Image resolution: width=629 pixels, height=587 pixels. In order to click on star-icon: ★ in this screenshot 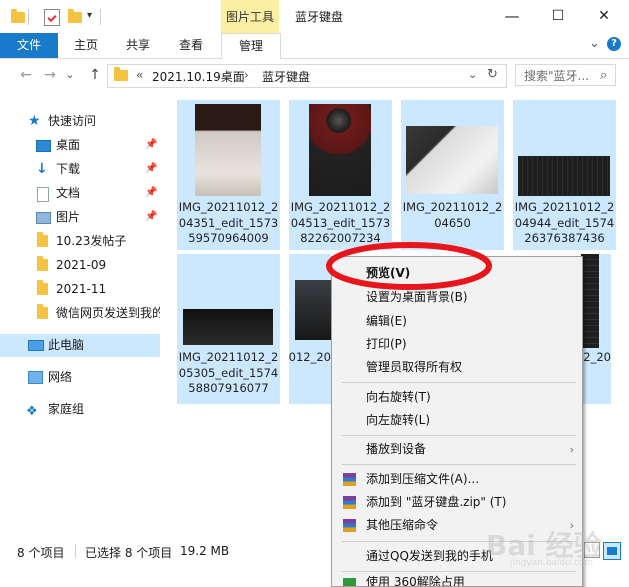, I will do `click(34, 121)`.